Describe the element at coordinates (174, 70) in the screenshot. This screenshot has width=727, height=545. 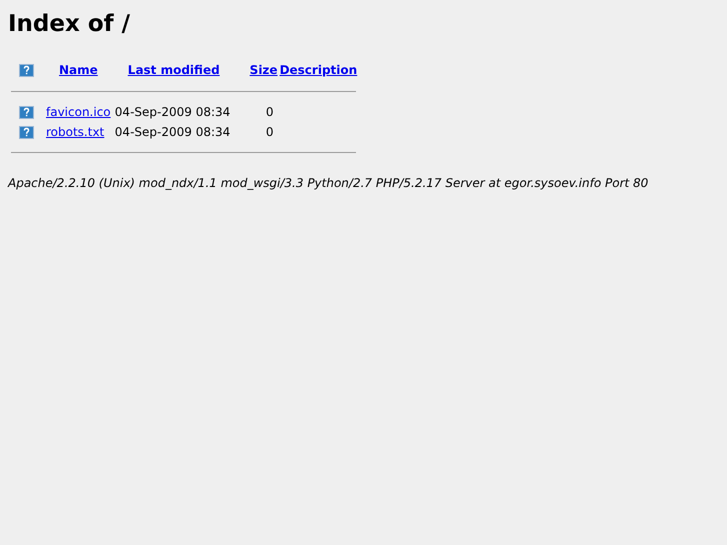
I see `column-sort-link: Last modified` at that location.